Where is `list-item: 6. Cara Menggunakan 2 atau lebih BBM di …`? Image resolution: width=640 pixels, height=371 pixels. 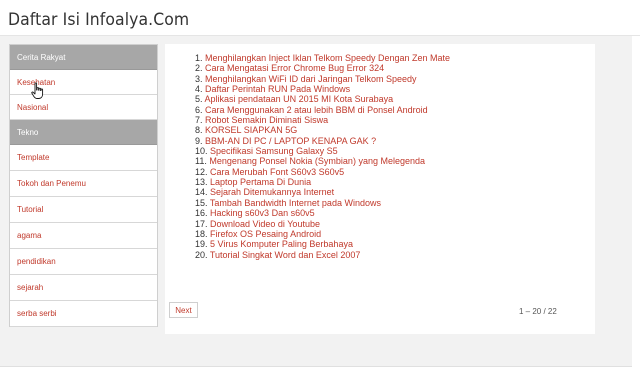 list-item: 6. Cara Menggunakan 2 atau lebih BBM di … is located at coordinates (322, 110).